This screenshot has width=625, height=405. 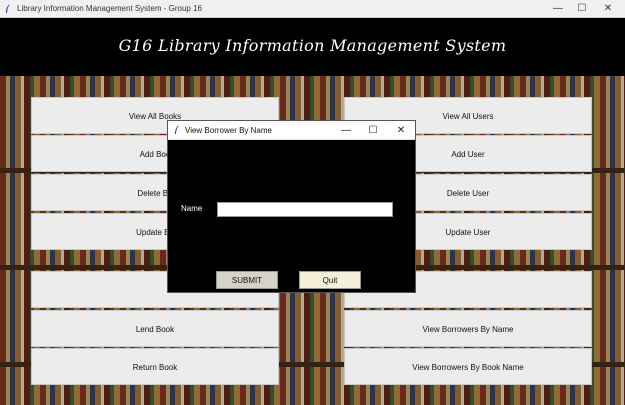 What do you see at coordinates (346, 130) in the screenshot?
I see `dialog-minimize-button: —` at bounding box center [346, 130].